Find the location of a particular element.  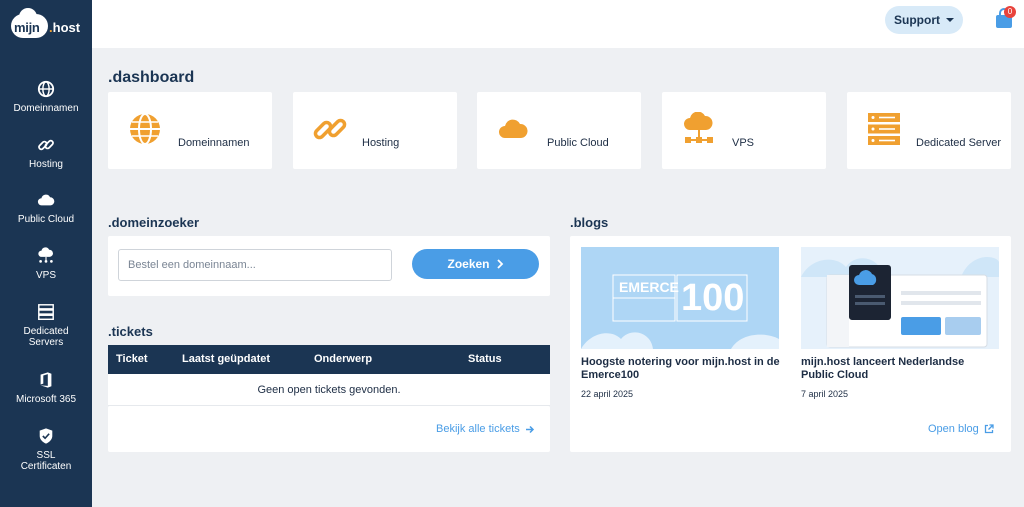

dashboard-card-vps: VPS is located at coordinates (744, 130).